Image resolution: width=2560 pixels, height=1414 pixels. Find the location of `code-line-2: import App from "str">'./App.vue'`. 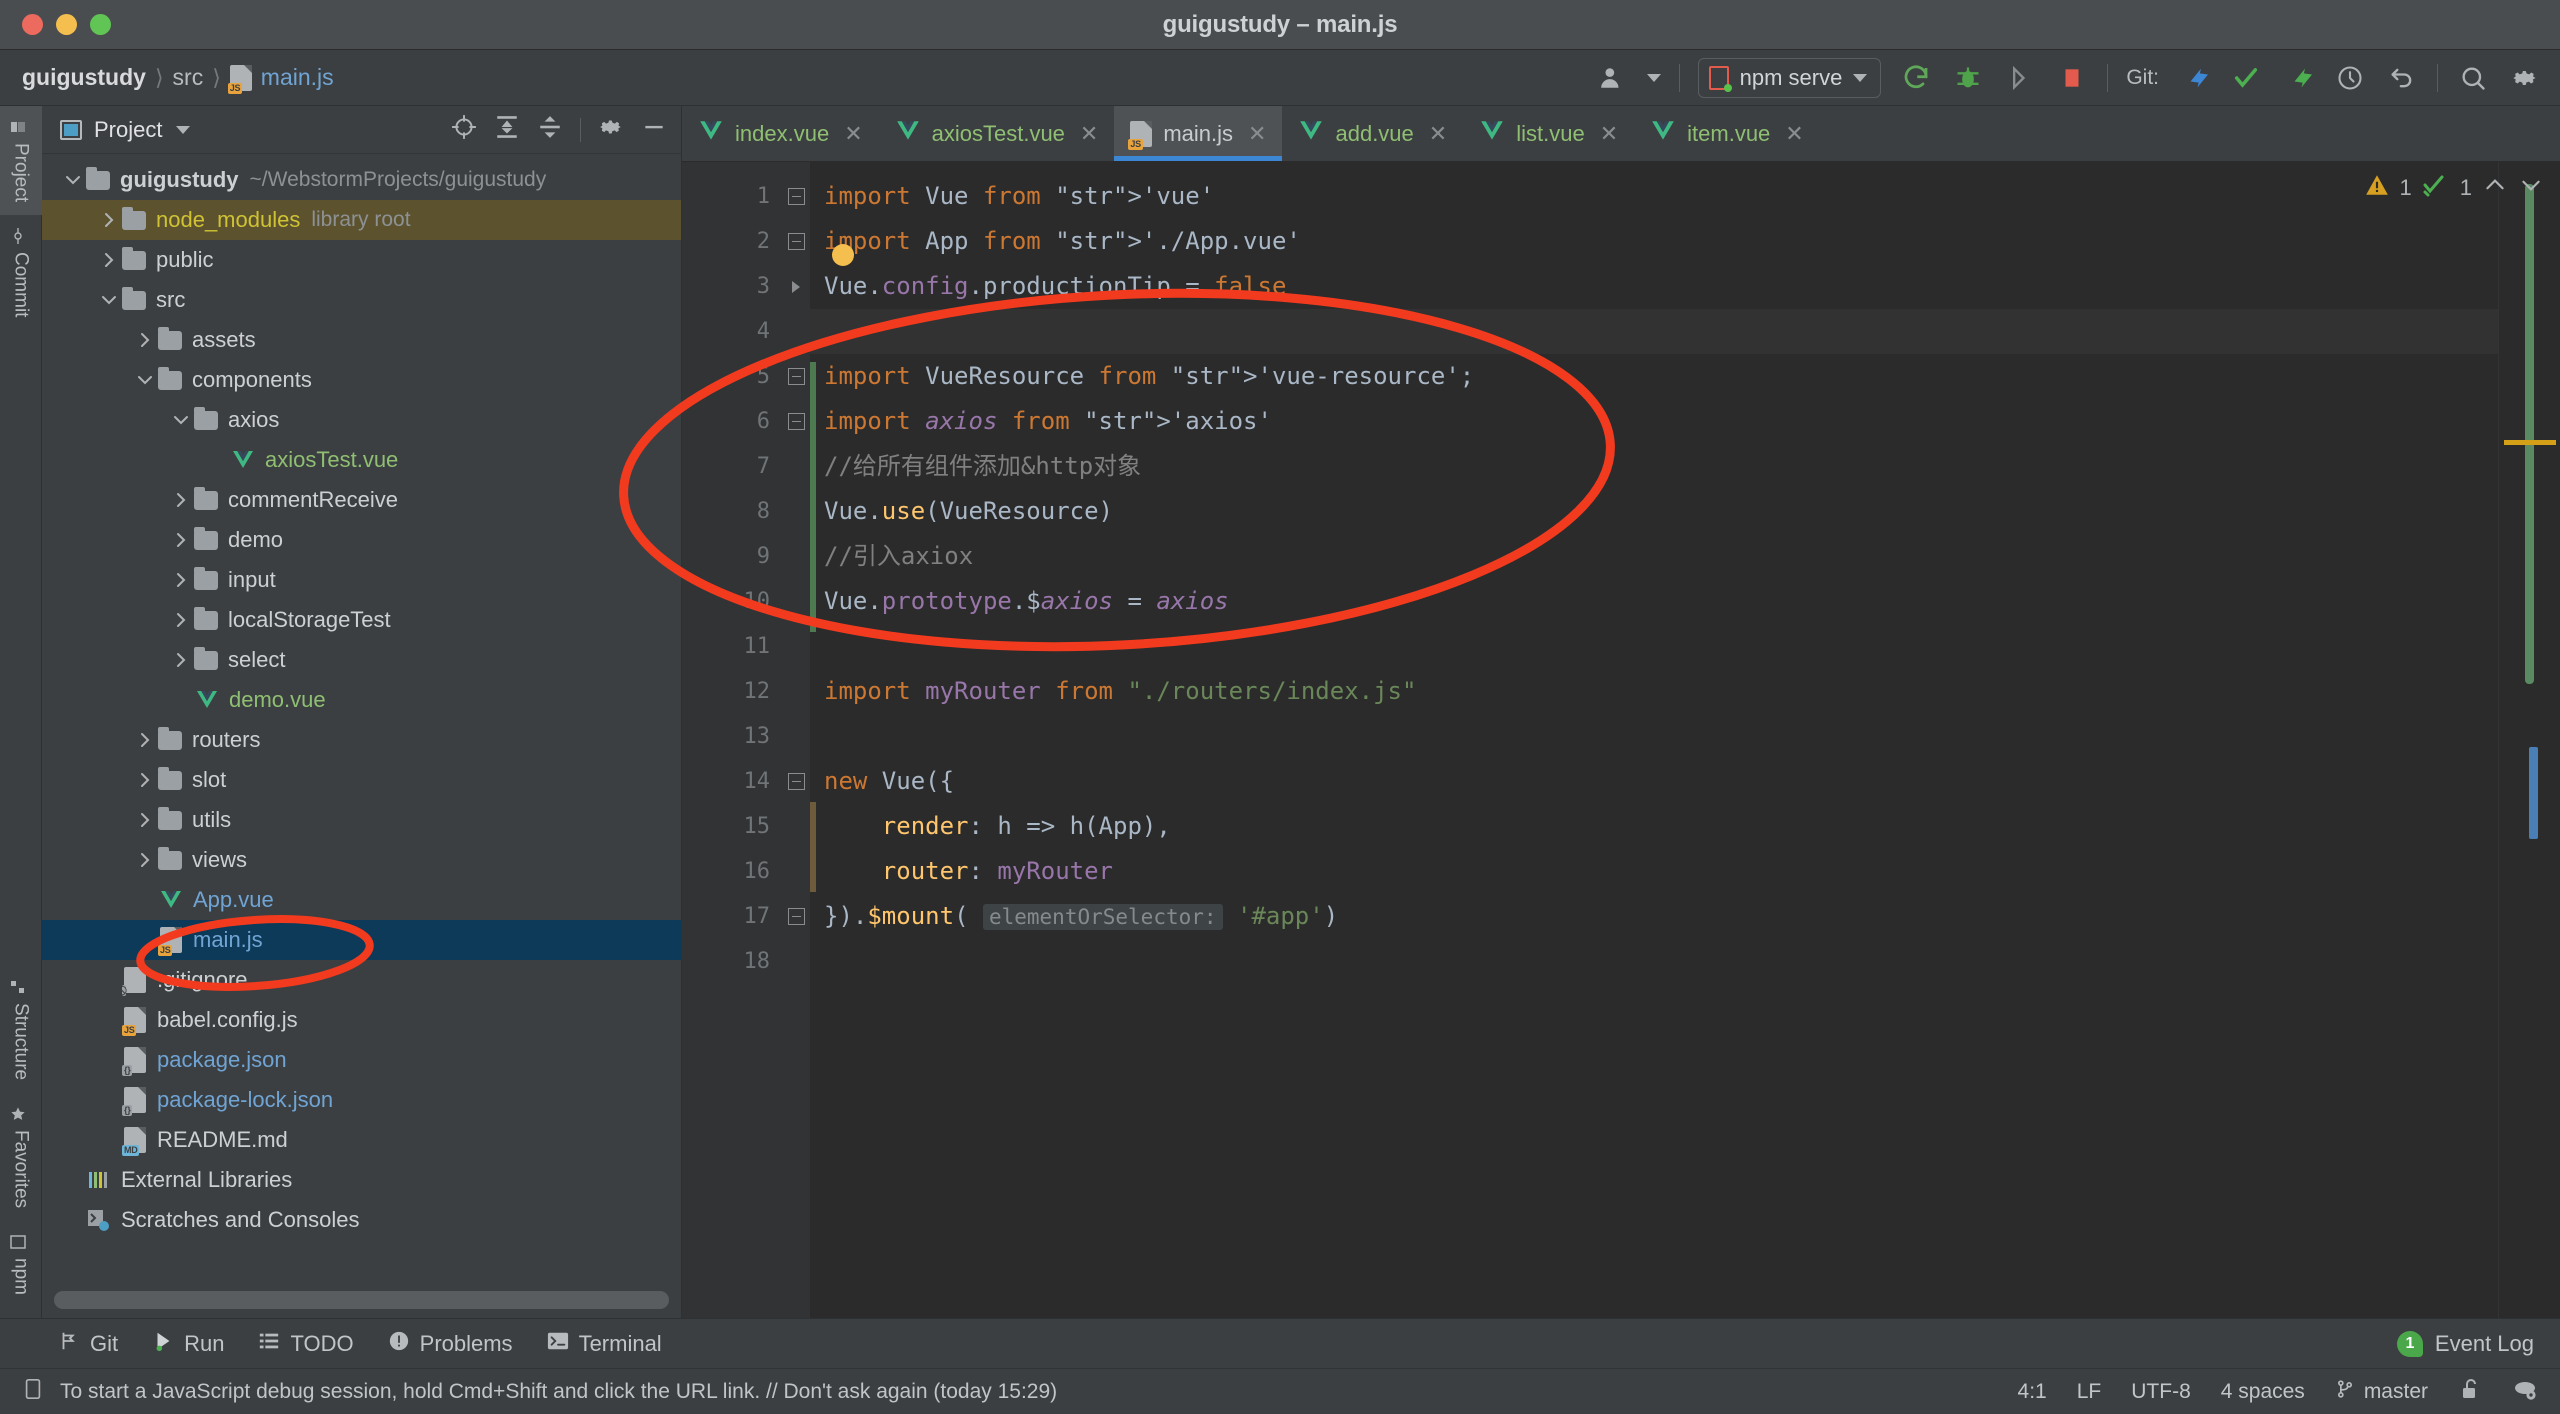

code-line-2: import App from "str">'./App.vue' is located at coordinates (1685, 241).